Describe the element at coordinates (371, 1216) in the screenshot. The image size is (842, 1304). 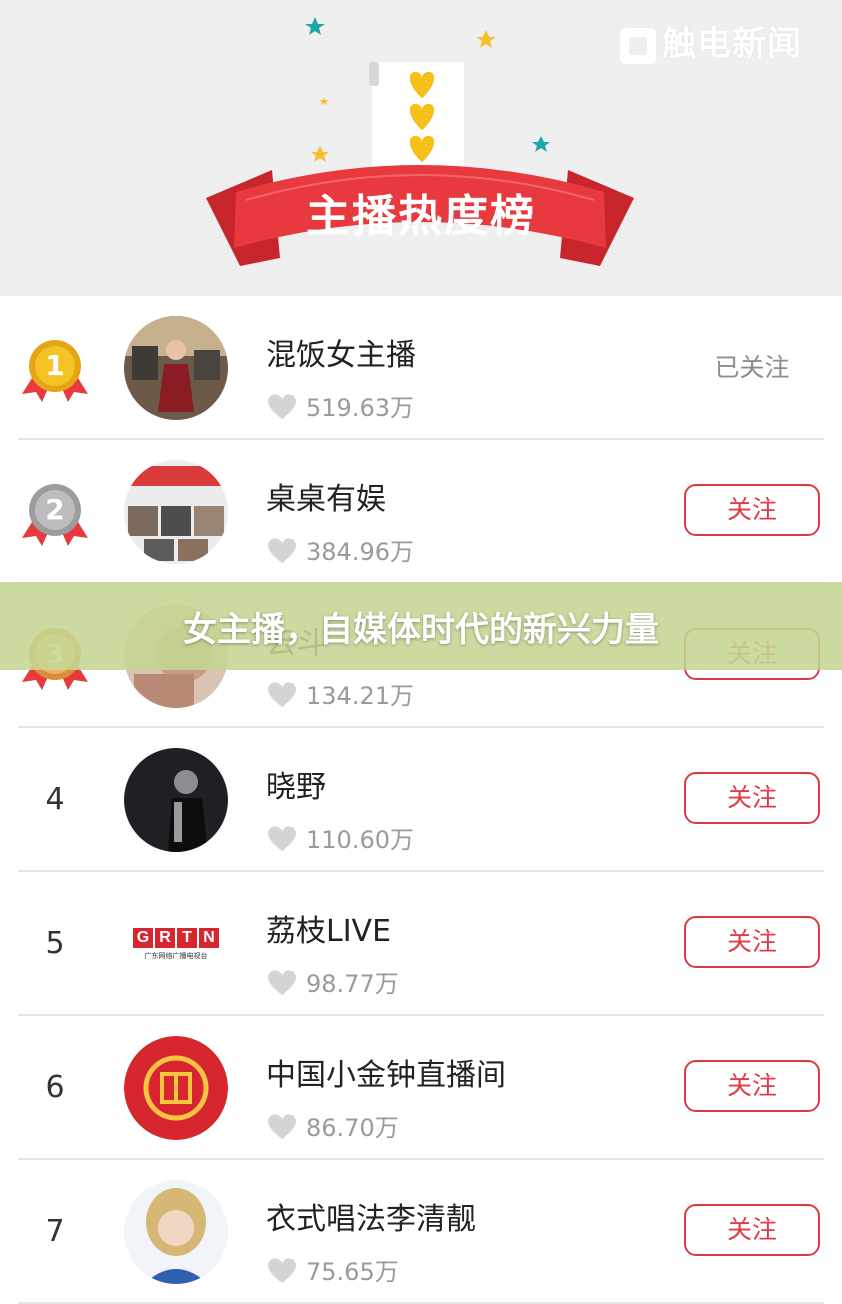
I see `anchor-name: 衣式唱法李清靓` at that location.